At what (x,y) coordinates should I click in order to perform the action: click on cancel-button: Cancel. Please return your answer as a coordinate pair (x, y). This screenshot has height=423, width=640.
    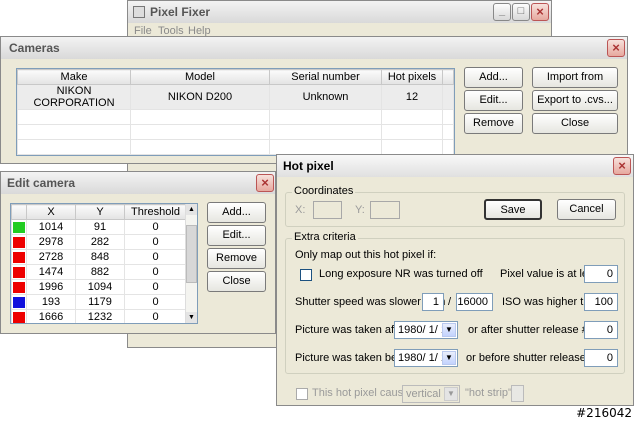
    Looking at the image, I should click on (586, 209).